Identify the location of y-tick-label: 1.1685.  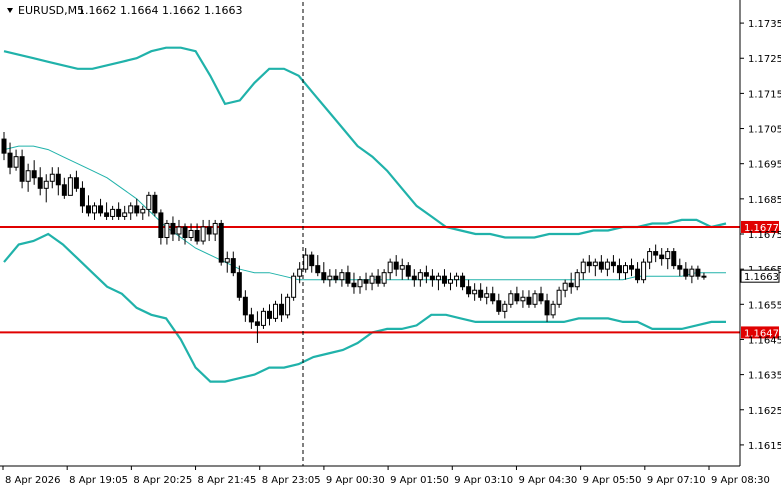
(764, 200).